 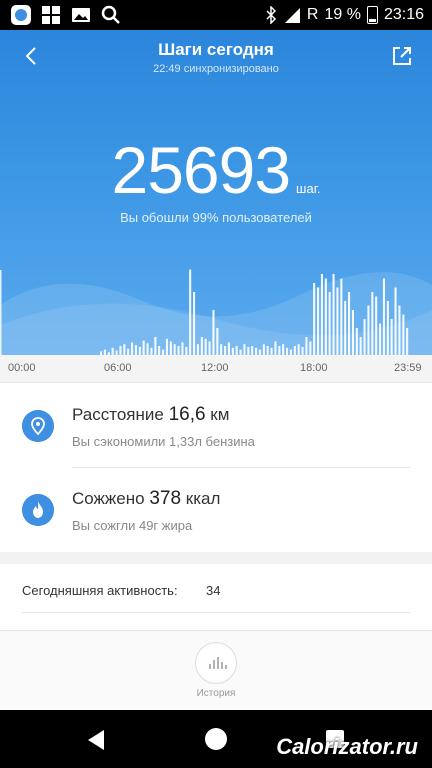 I want to click on clock: 23:16, so click(x=403, y=14).